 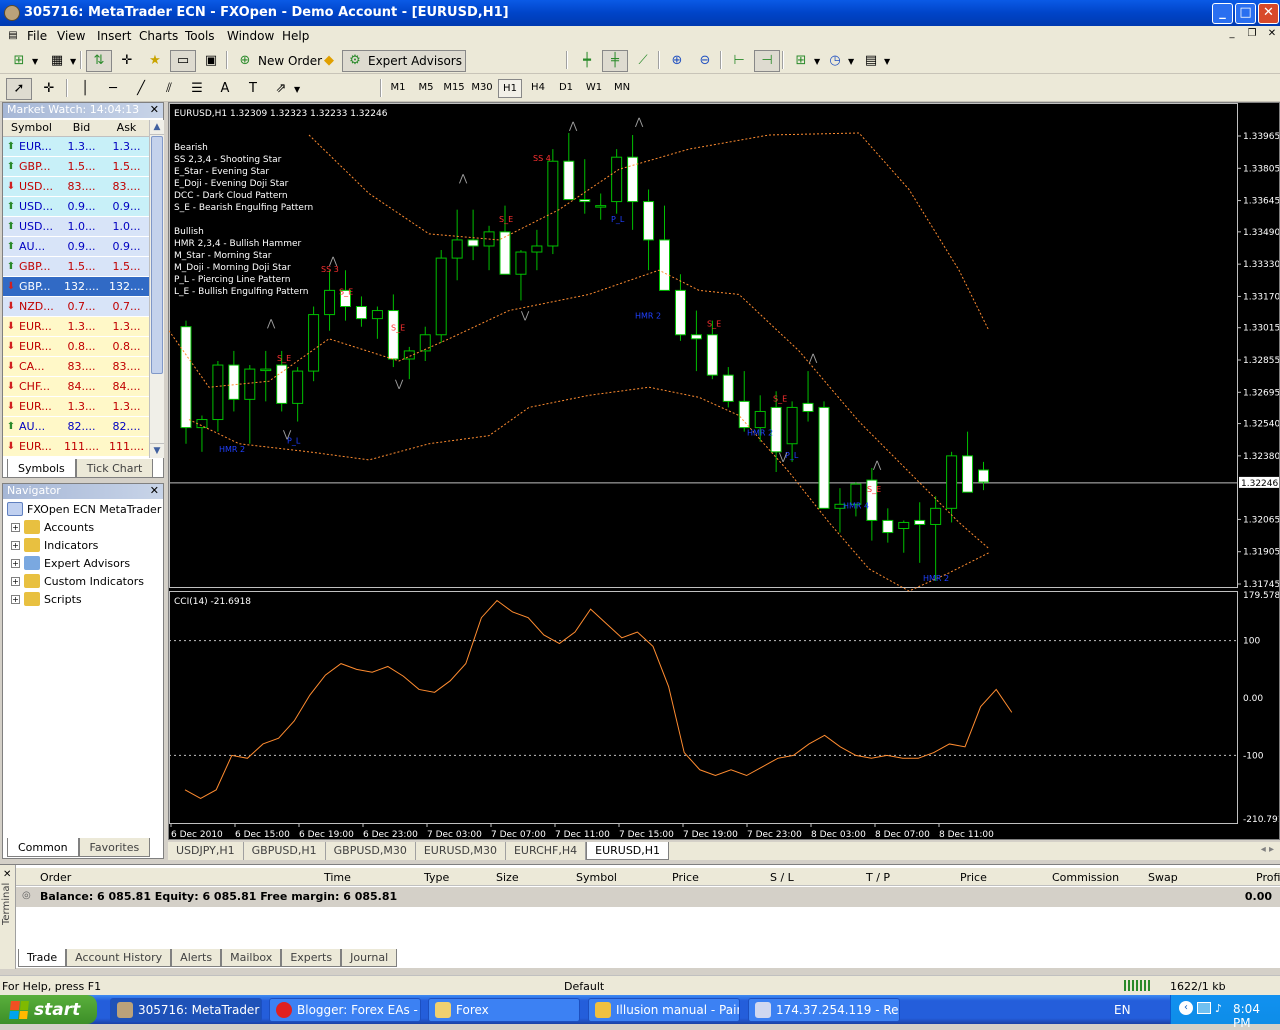 What do you see at coordinates (24, 61) in the screenshot?
I see `new-chart-button: ⊞ ▼` at bounding box center [24, 61].